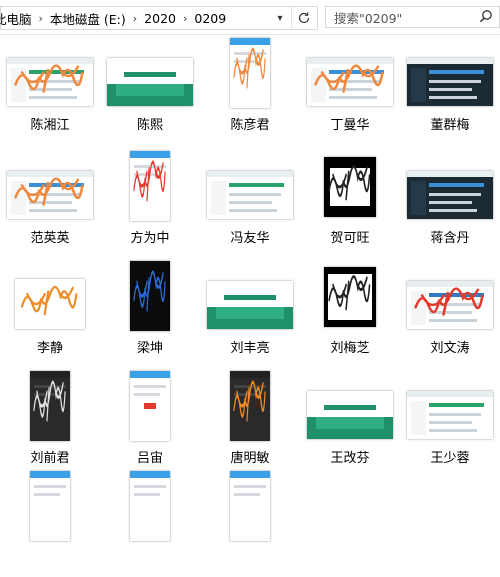  What do you see at coordinates (149, 348) in the screenshot?
I see `file-name: 梁坤` at bounding box center [149, 348].